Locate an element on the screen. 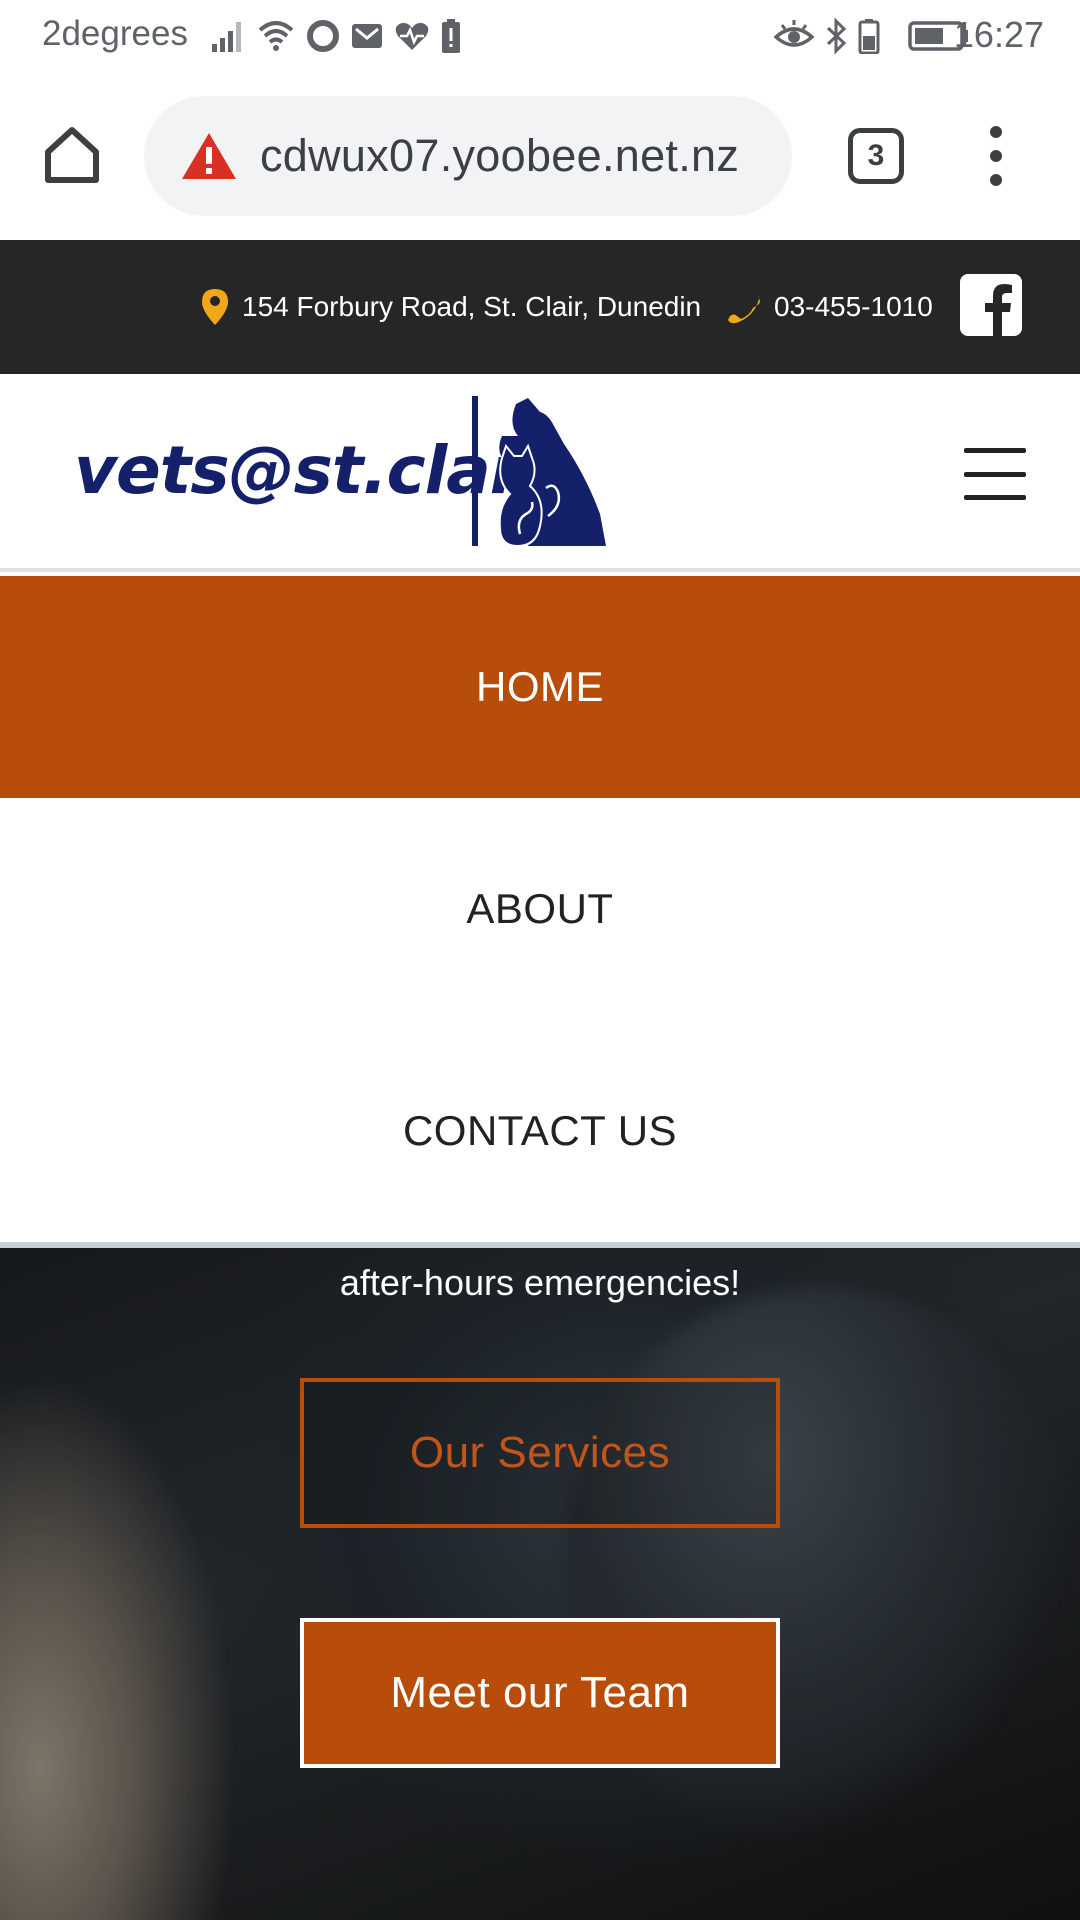  phone-link: 03-455-1010 is located at coordinates (829, 307).